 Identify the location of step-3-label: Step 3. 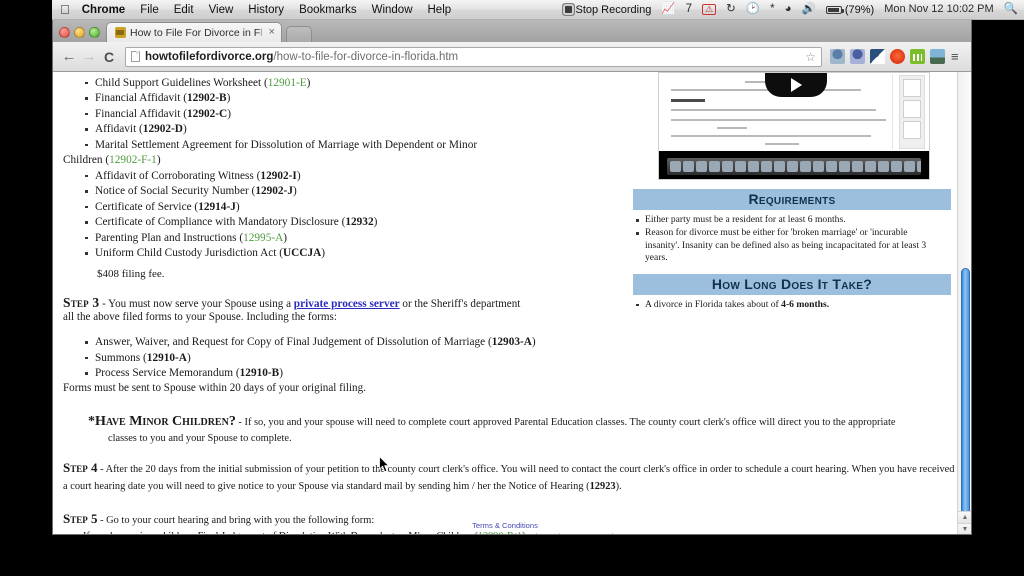
(81, 302).